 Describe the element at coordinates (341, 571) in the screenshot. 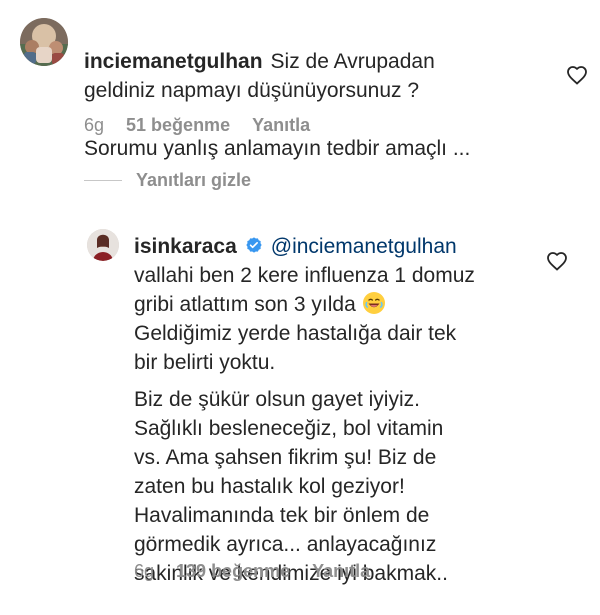

I see `reply-comment-reply-link: Yanıtla` at that location.